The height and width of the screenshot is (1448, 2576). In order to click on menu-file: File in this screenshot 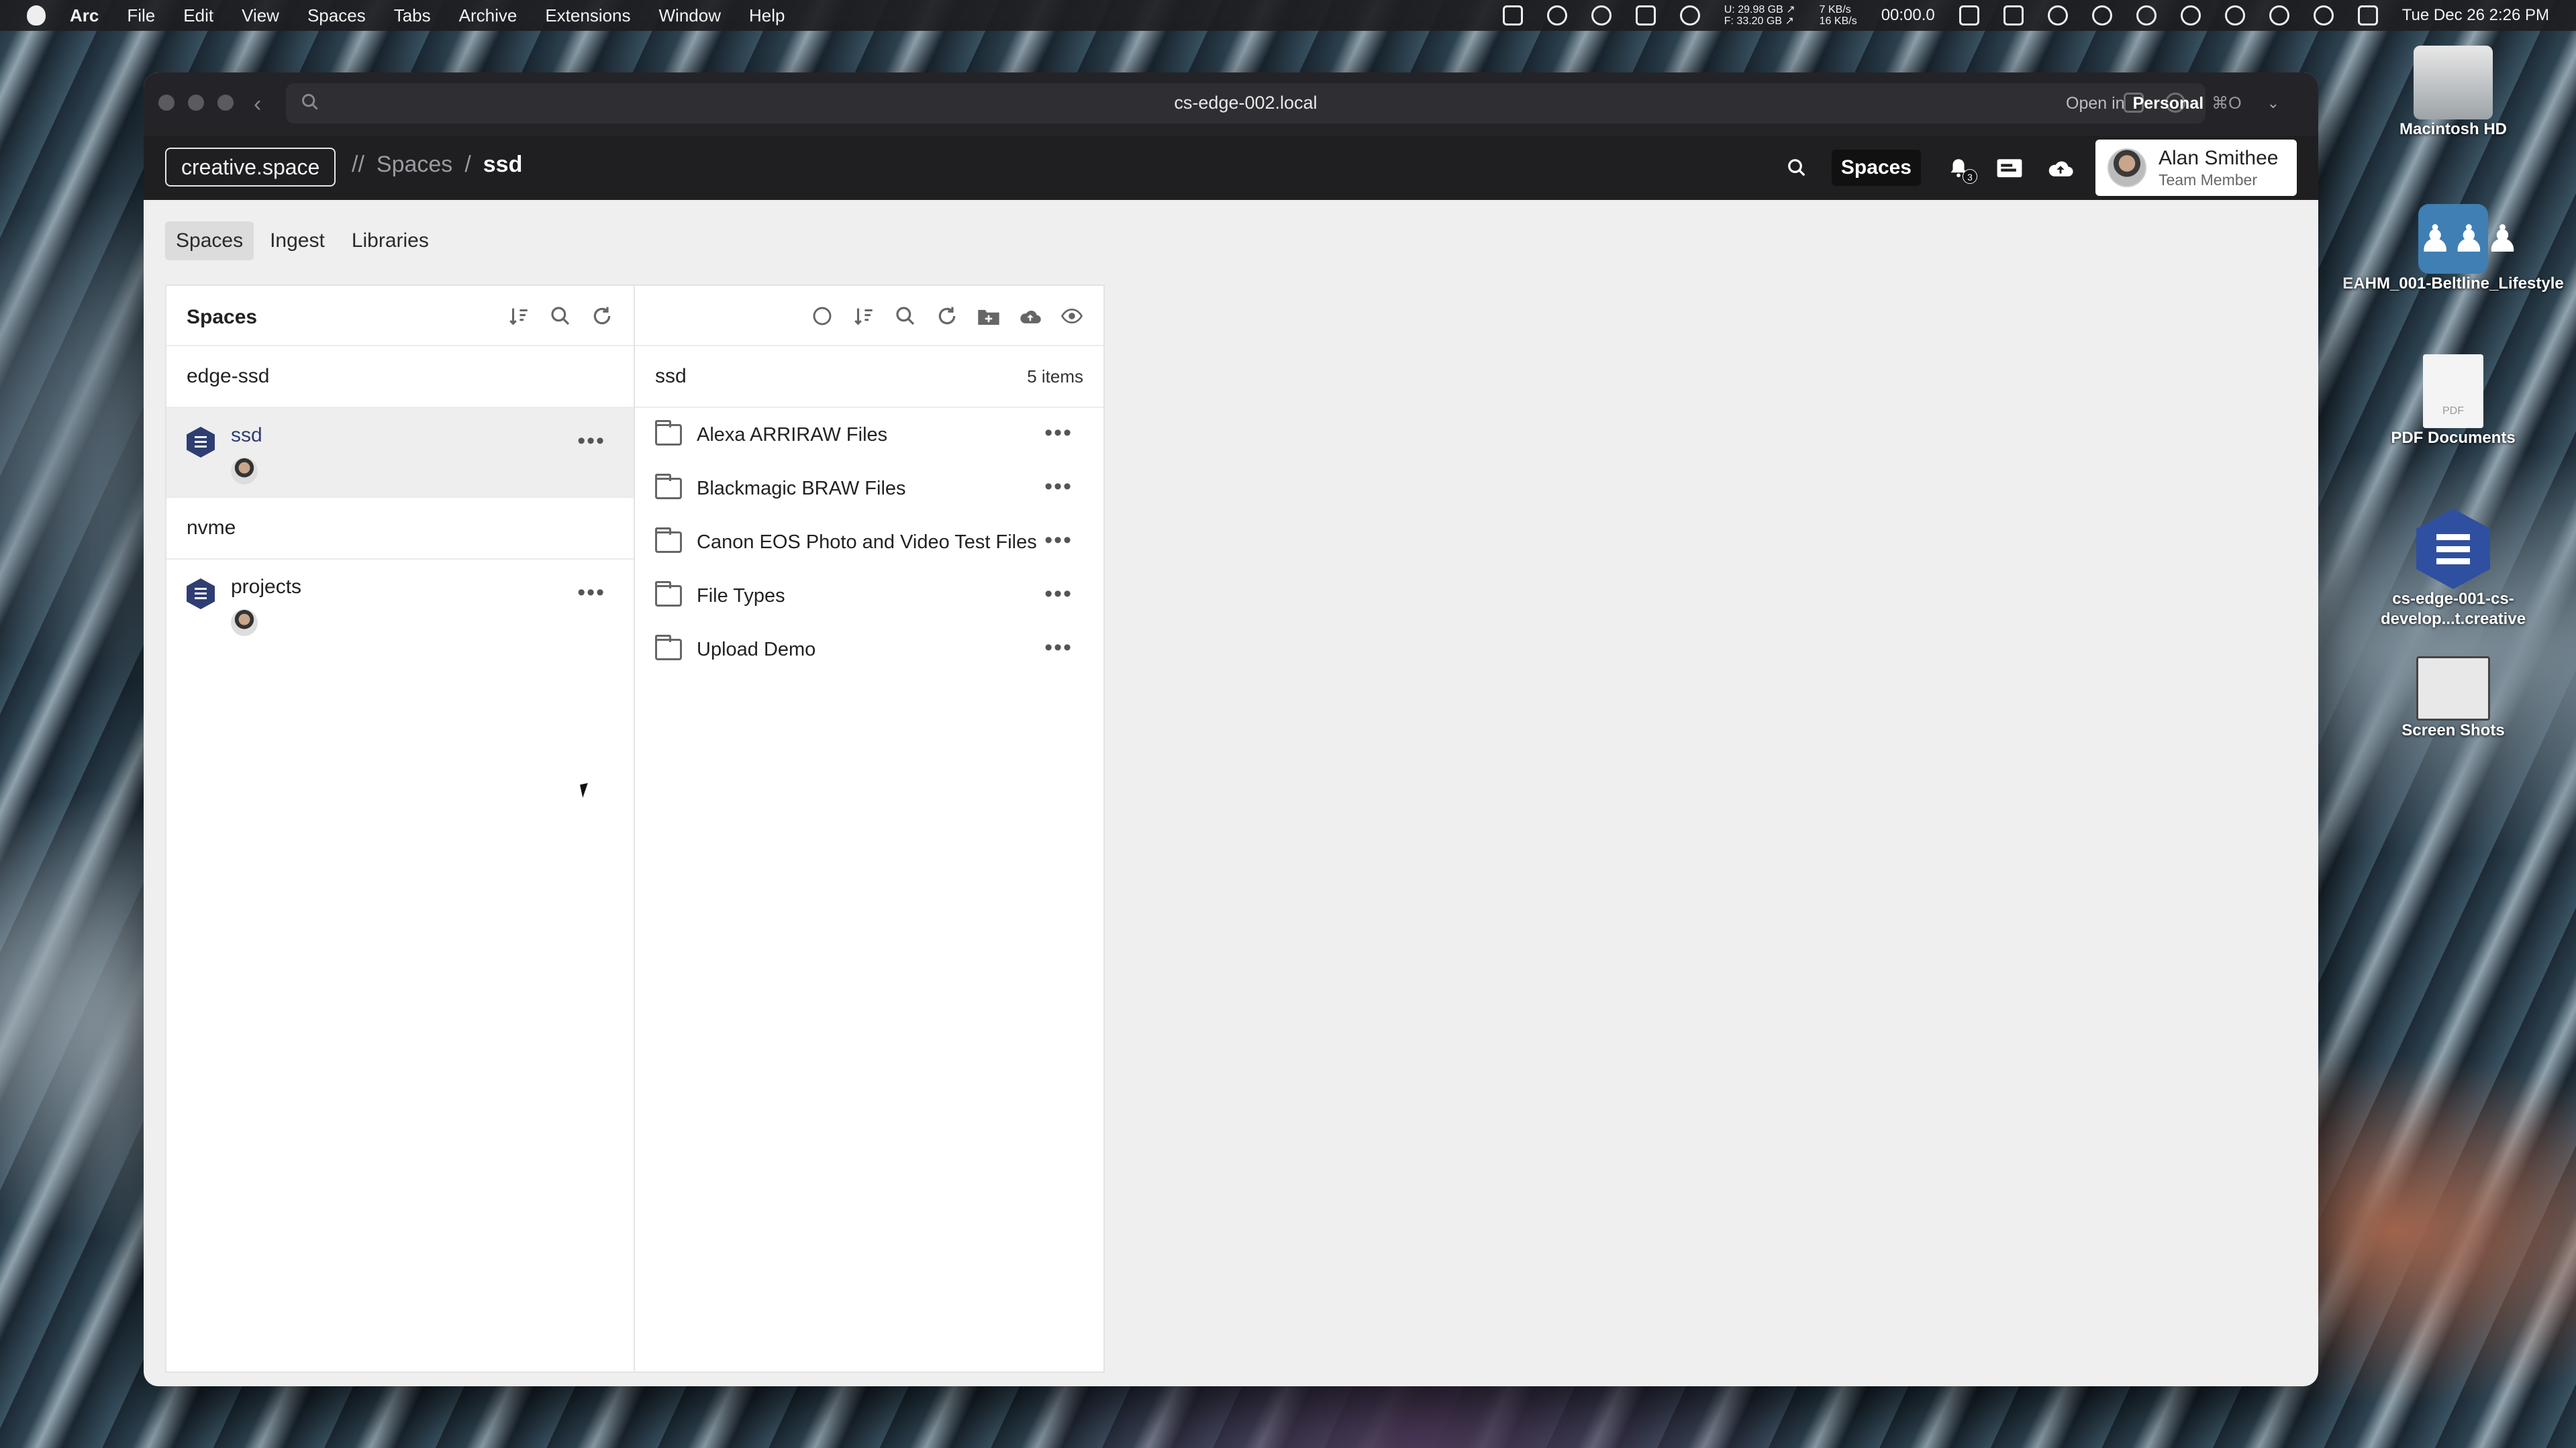, I will do `click(141, 15)`.